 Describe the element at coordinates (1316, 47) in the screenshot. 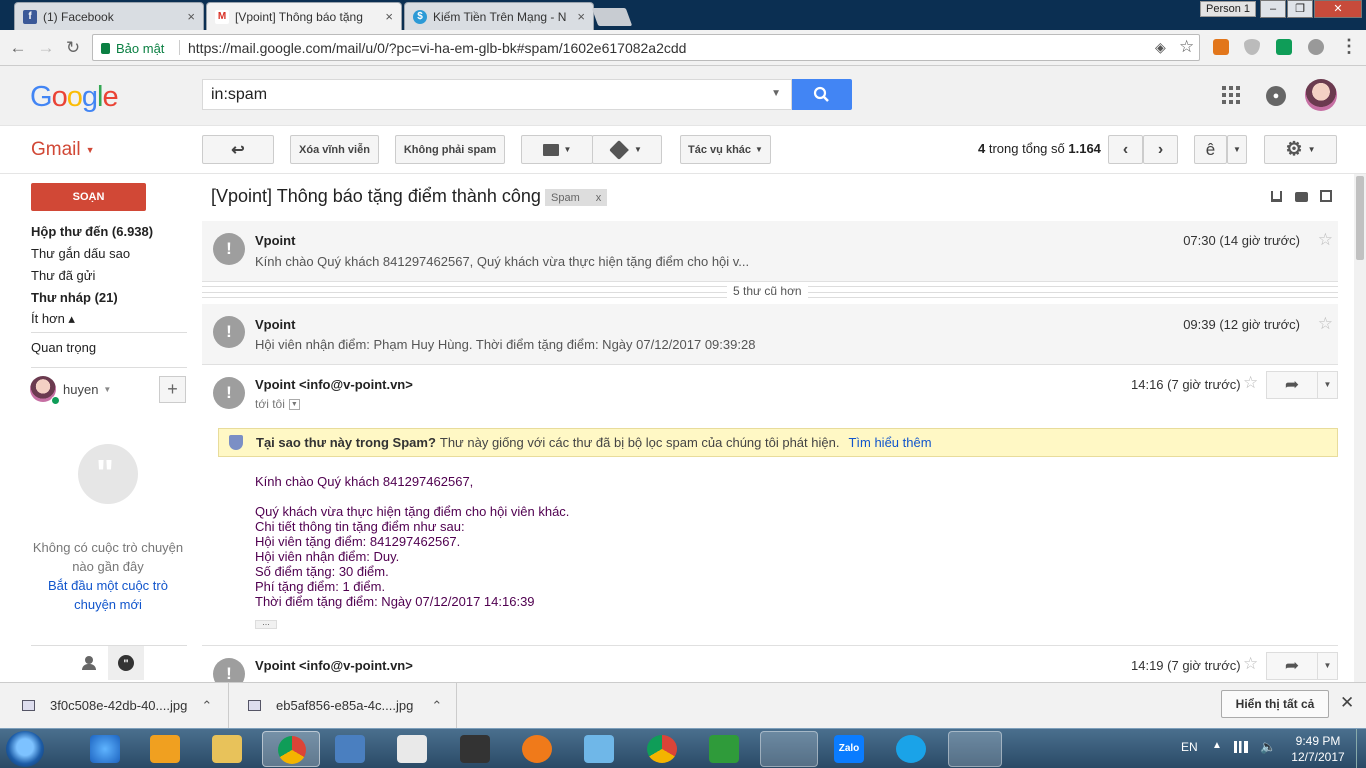

I see `extension-grey-icon` at that location.